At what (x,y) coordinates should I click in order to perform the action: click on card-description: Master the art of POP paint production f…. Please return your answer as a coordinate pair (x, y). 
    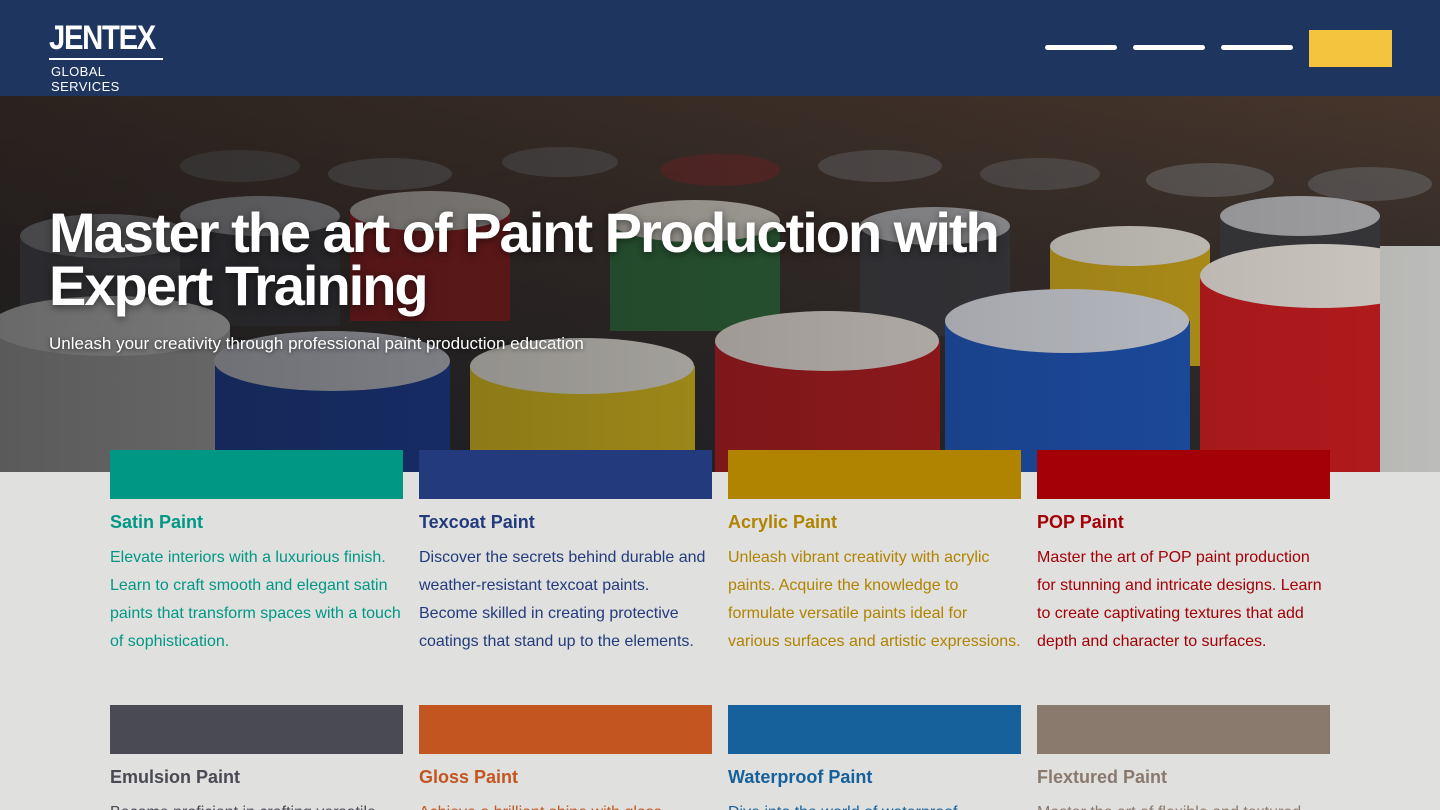
    Looking at the image, I should click on (1179, 599).